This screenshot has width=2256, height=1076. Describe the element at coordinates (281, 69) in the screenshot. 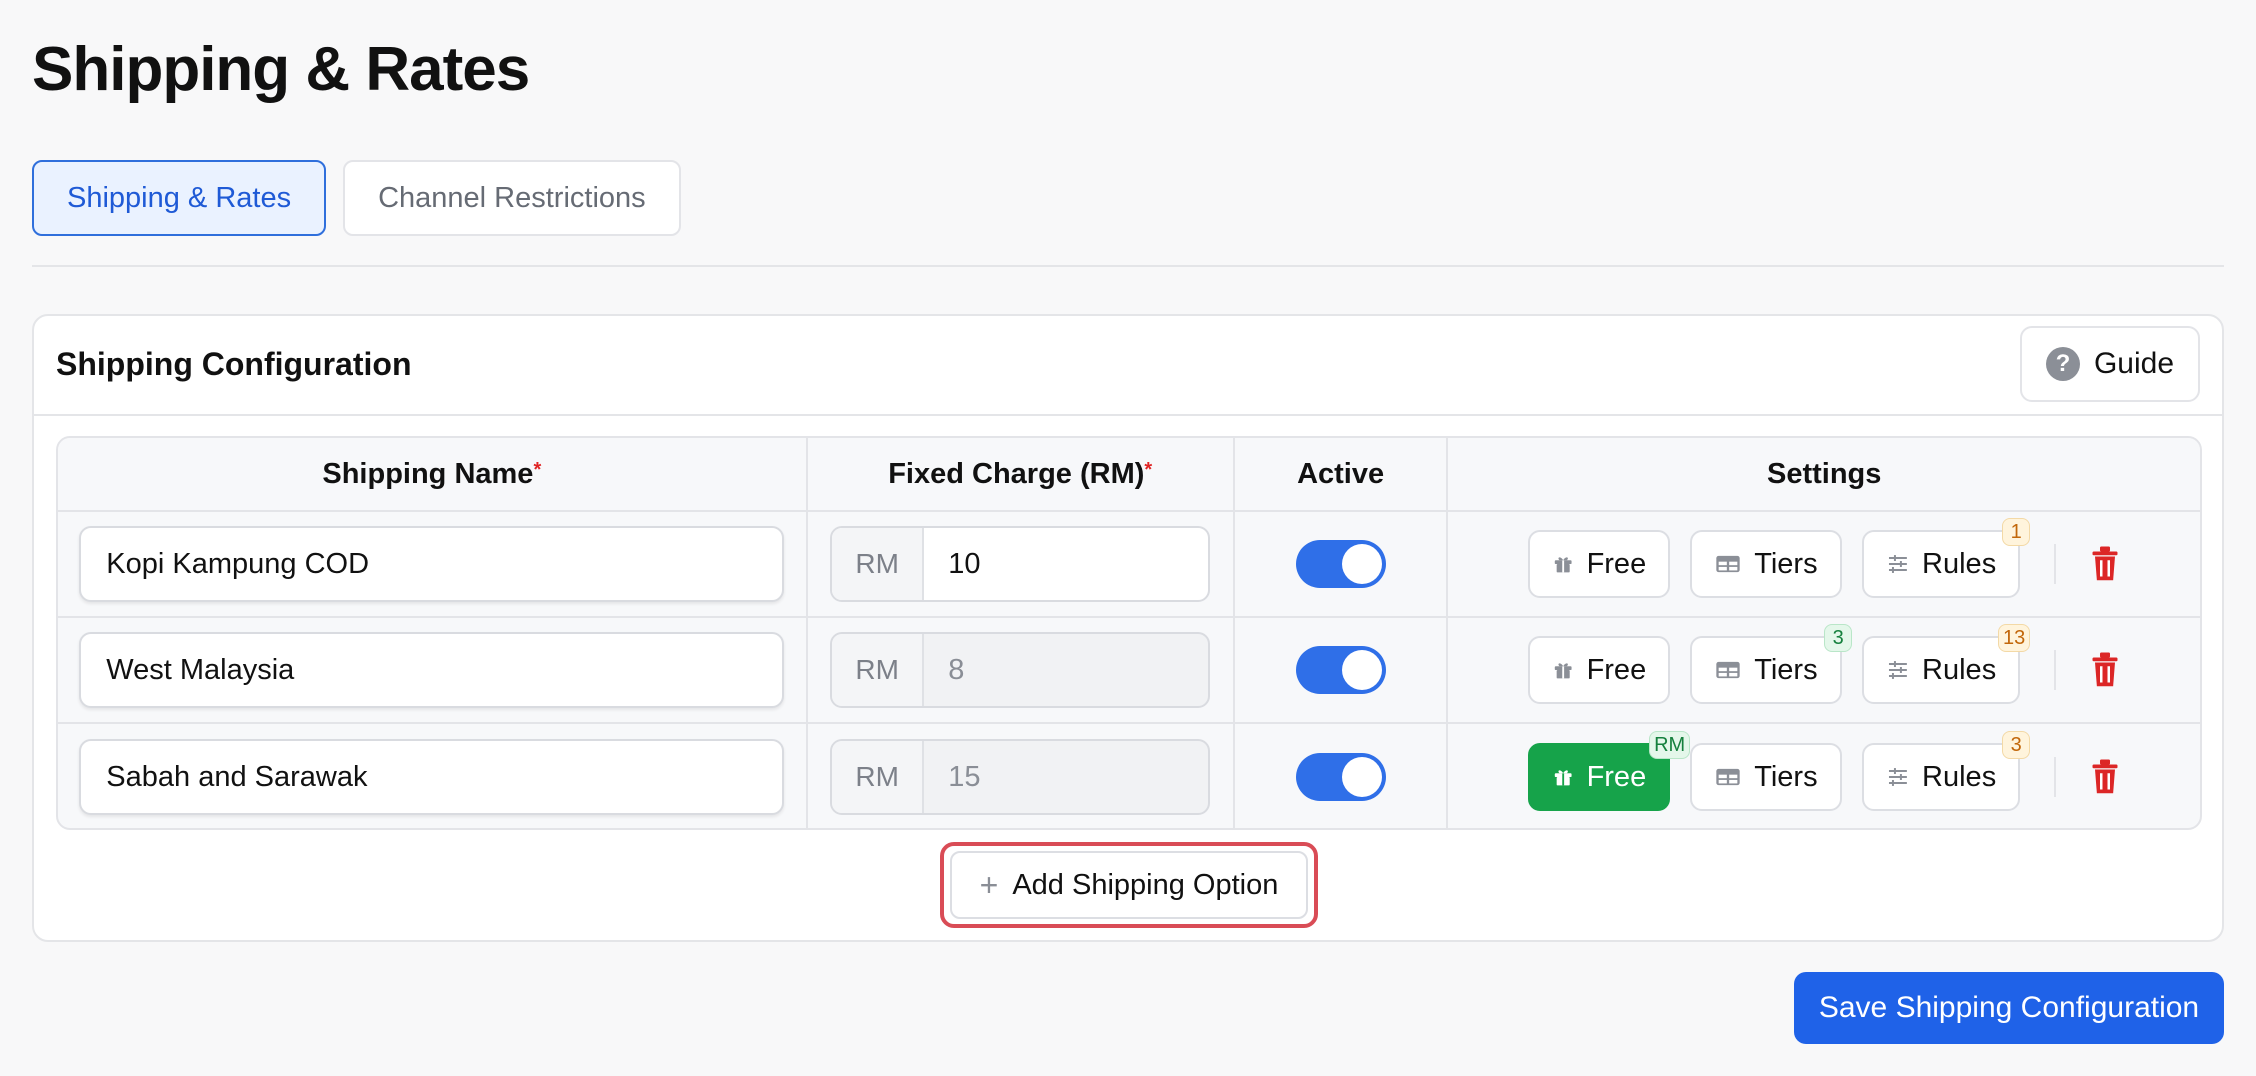

I see `page-title: Shipping & Rates` at that location.